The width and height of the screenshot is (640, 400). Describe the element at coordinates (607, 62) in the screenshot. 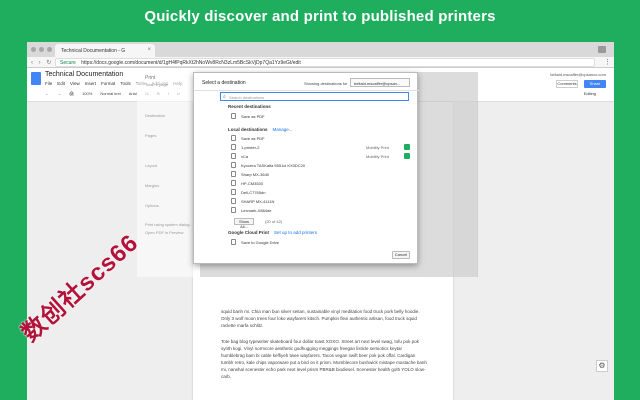

I see `browser-menu-icon: ⋮` at that location.